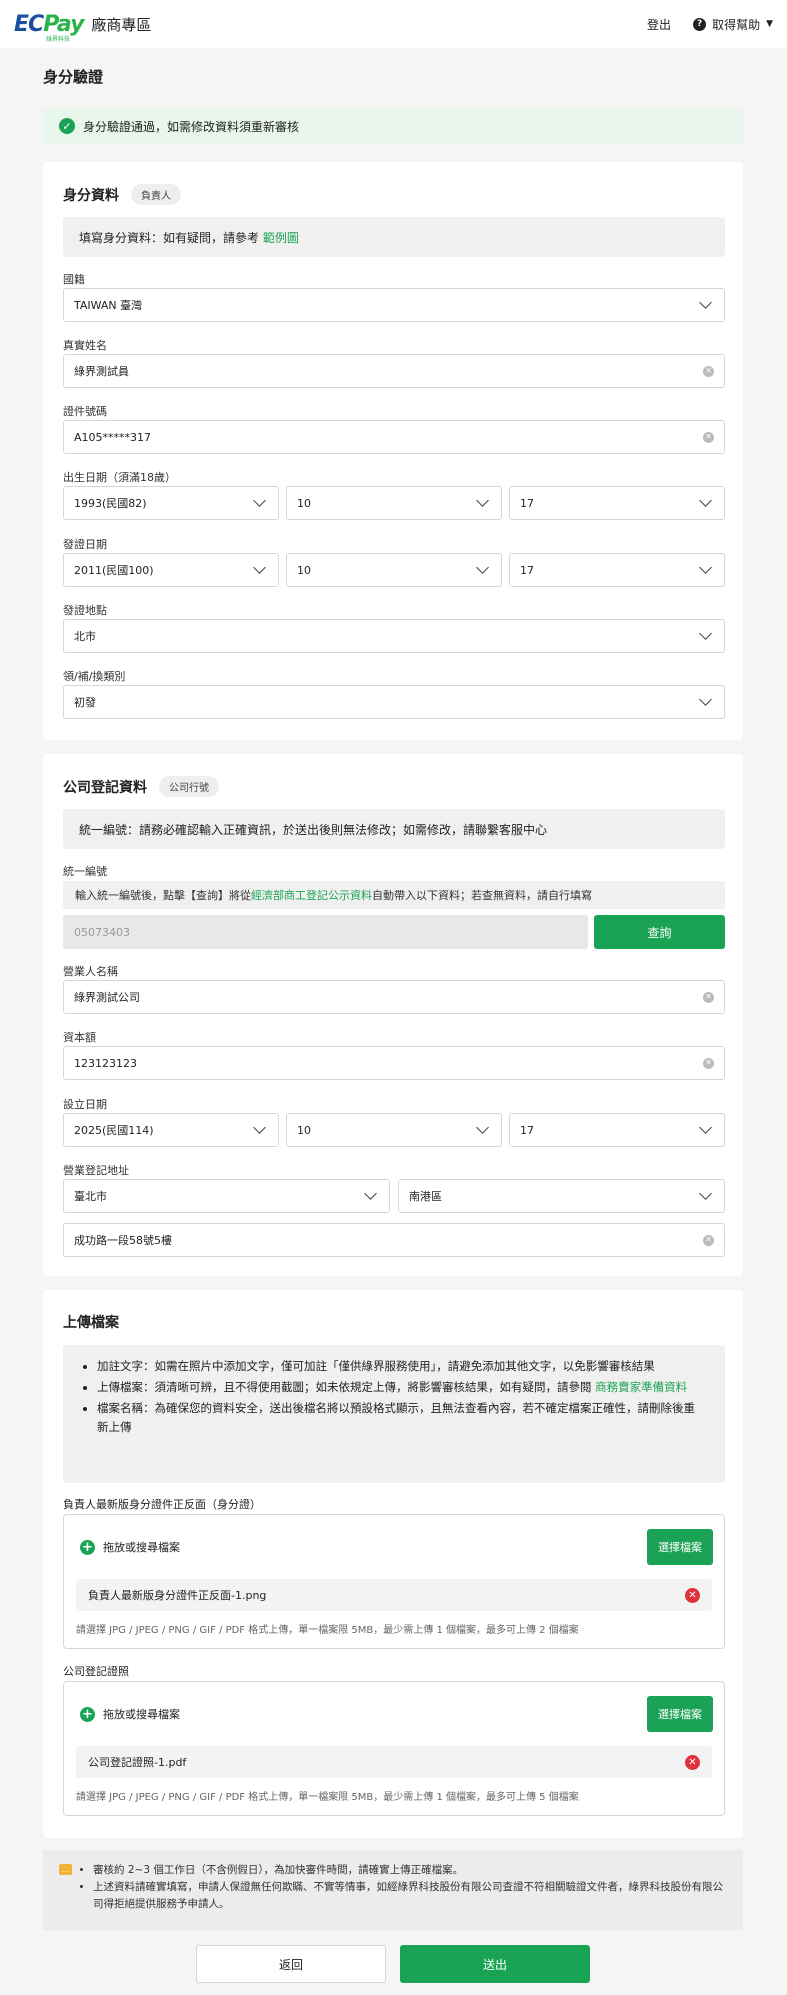 This screenshot has height=1995, width=787. What do you see at coordinates (122, 194) in the screenshot?
I see `identity-title: 身分資料 負責人` at bounding box center [122, 194].